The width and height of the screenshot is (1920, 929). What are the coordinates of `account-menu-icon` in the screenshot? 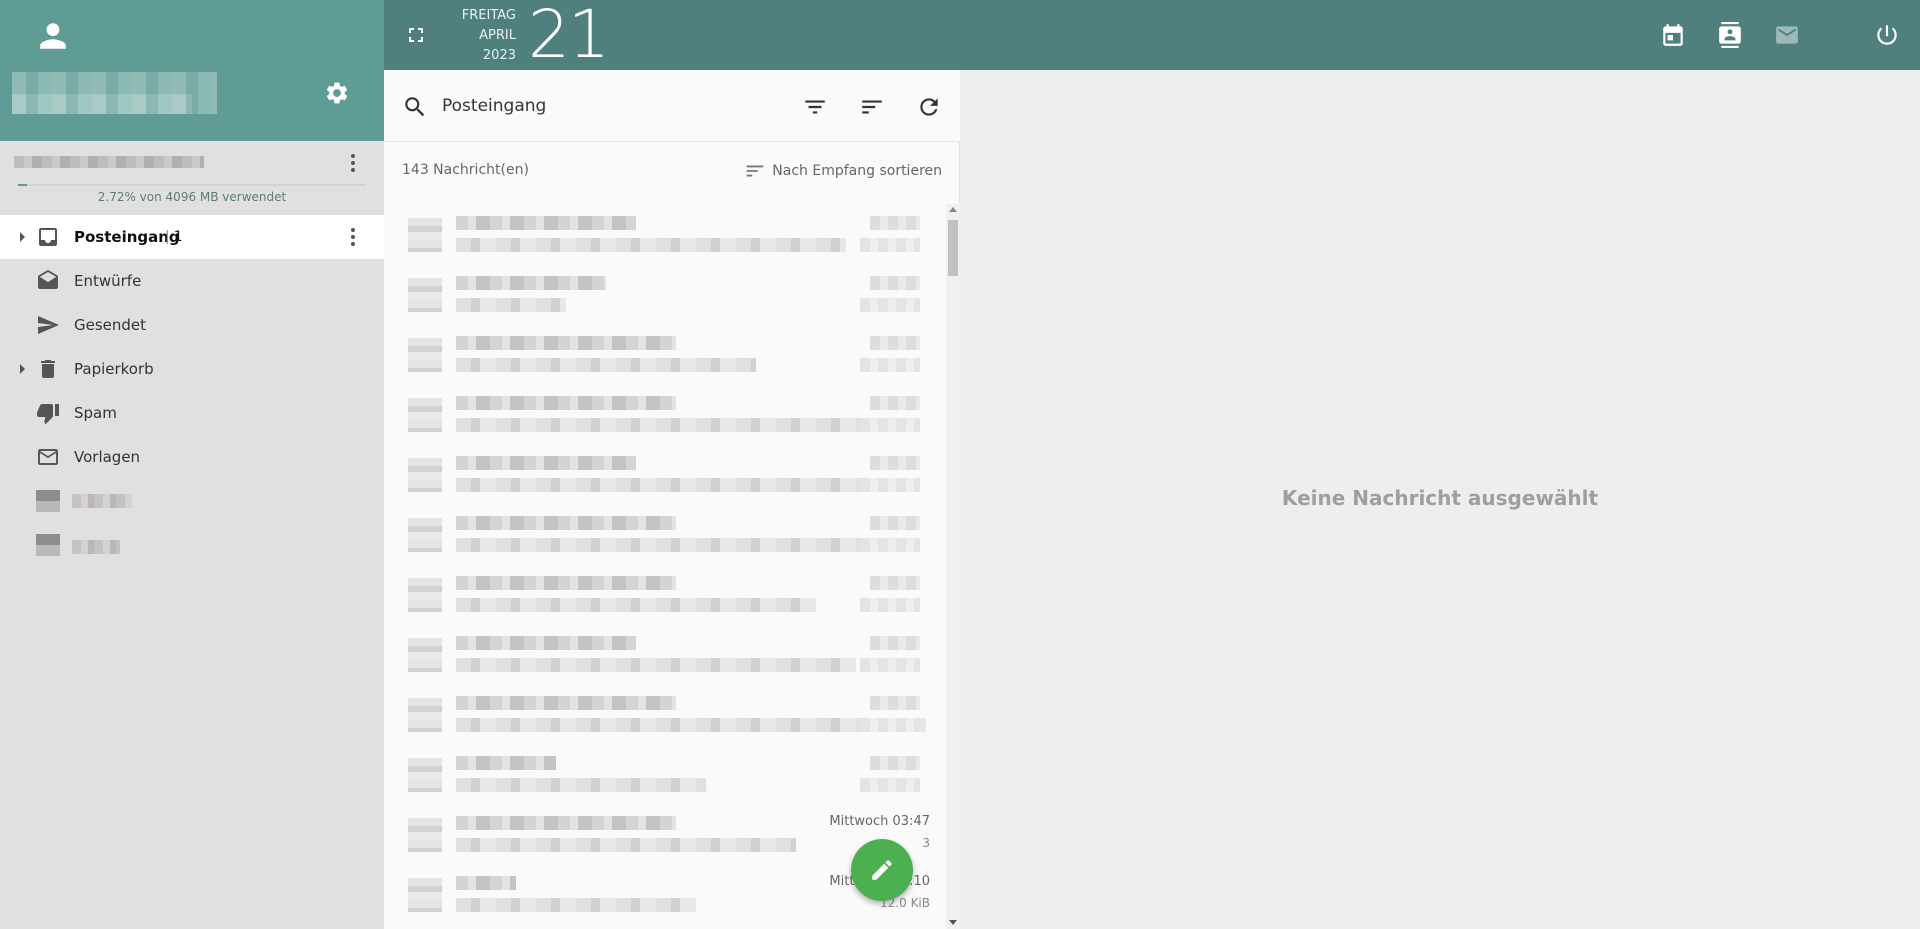 It's located at (353, 163).